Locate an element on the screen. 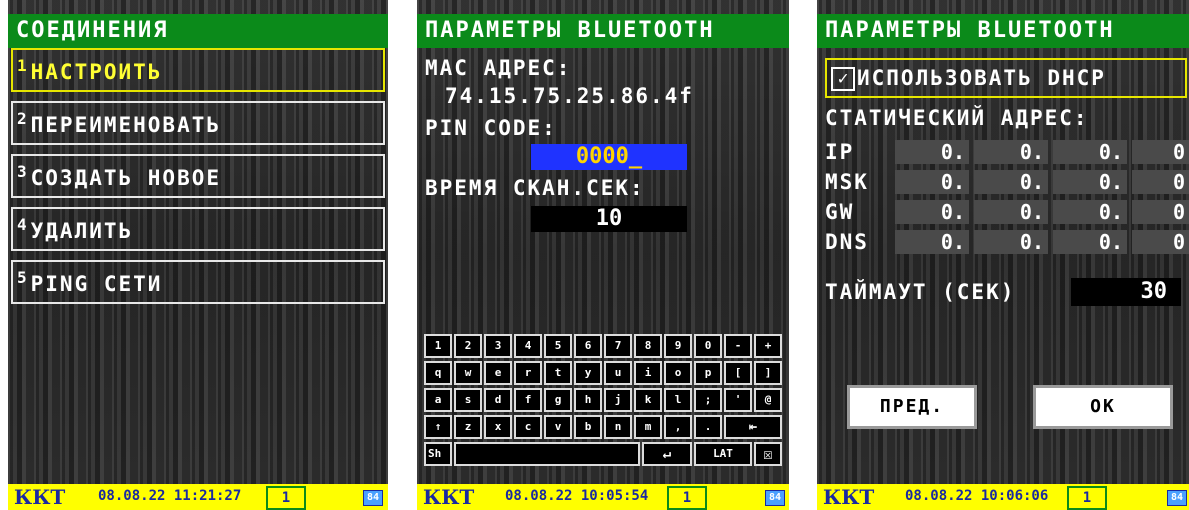 Image resolution: width=1189 pixels, height=510 pixels. key: x is located at coordinates (498, 427).